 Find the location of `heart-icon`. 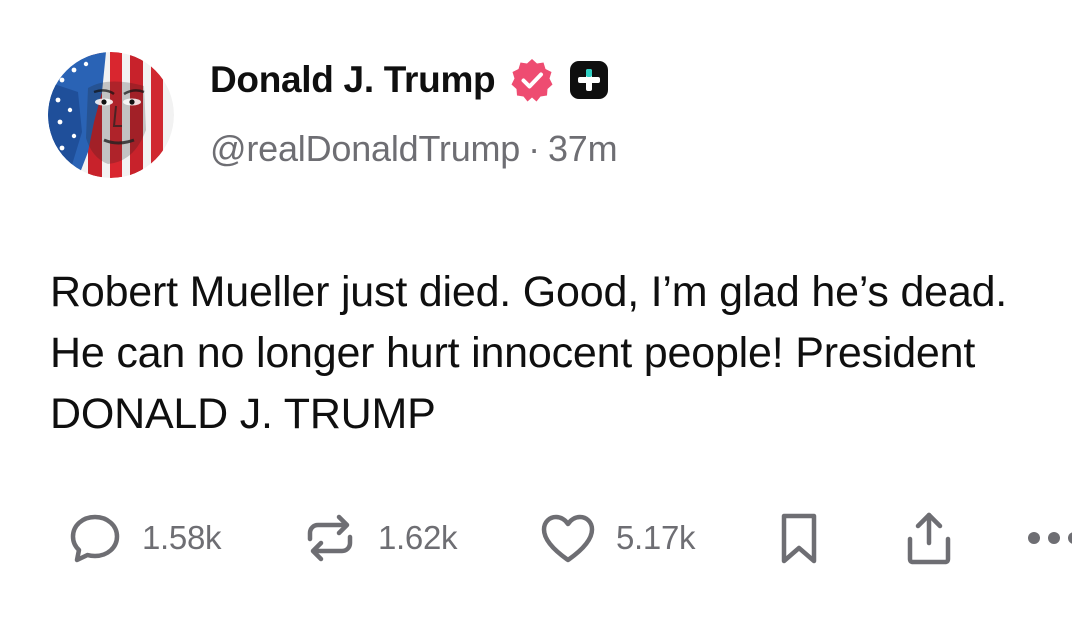

heart-icon is located at coordinates (568, 538).